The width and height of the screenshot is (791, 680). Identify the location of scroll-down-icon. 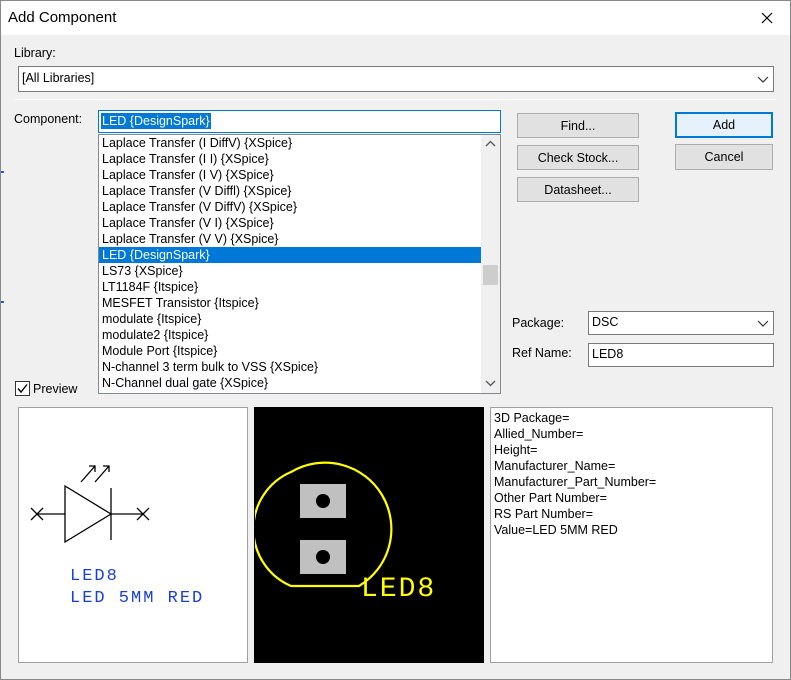
(490, 383).